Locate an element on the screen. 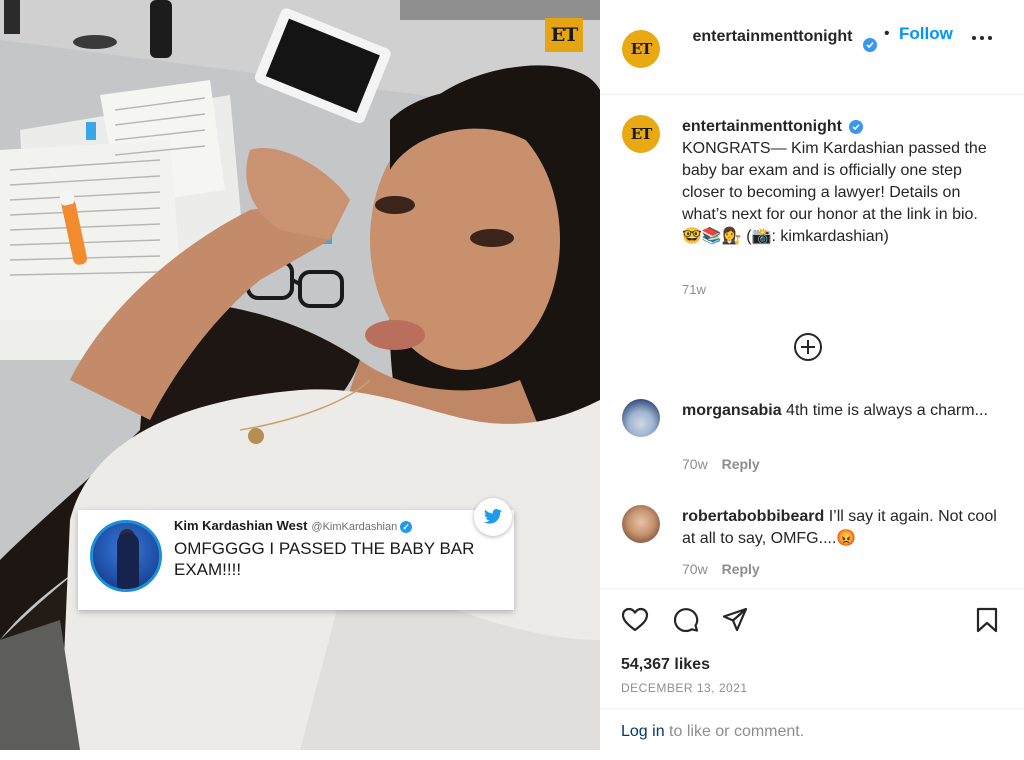  post-header: ET entertainmenttonight • Follow is located at coordinates (812, 47).